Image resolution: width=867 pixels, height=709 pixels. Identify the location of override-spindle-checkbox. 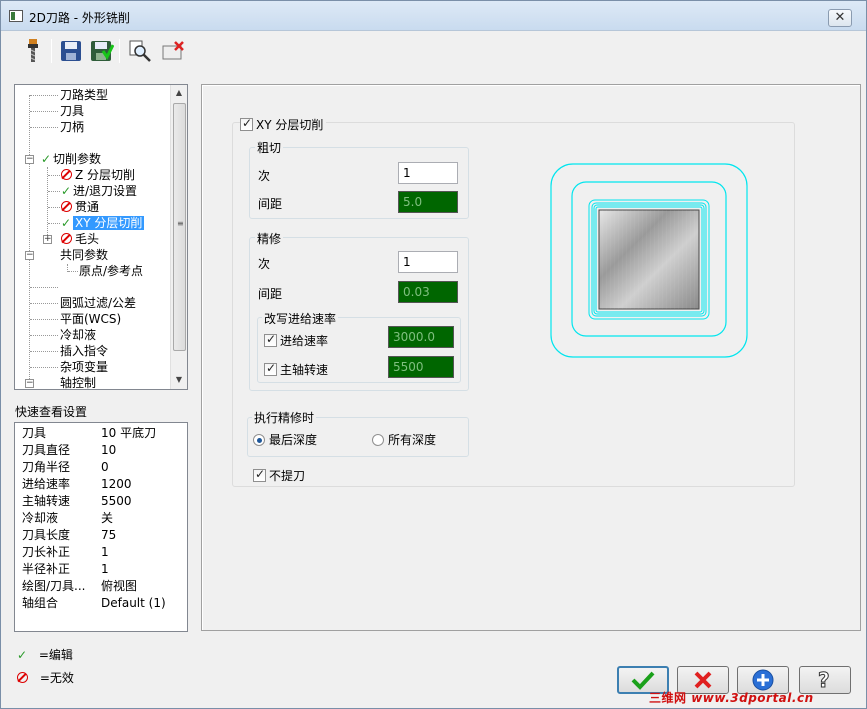
(270, 368).